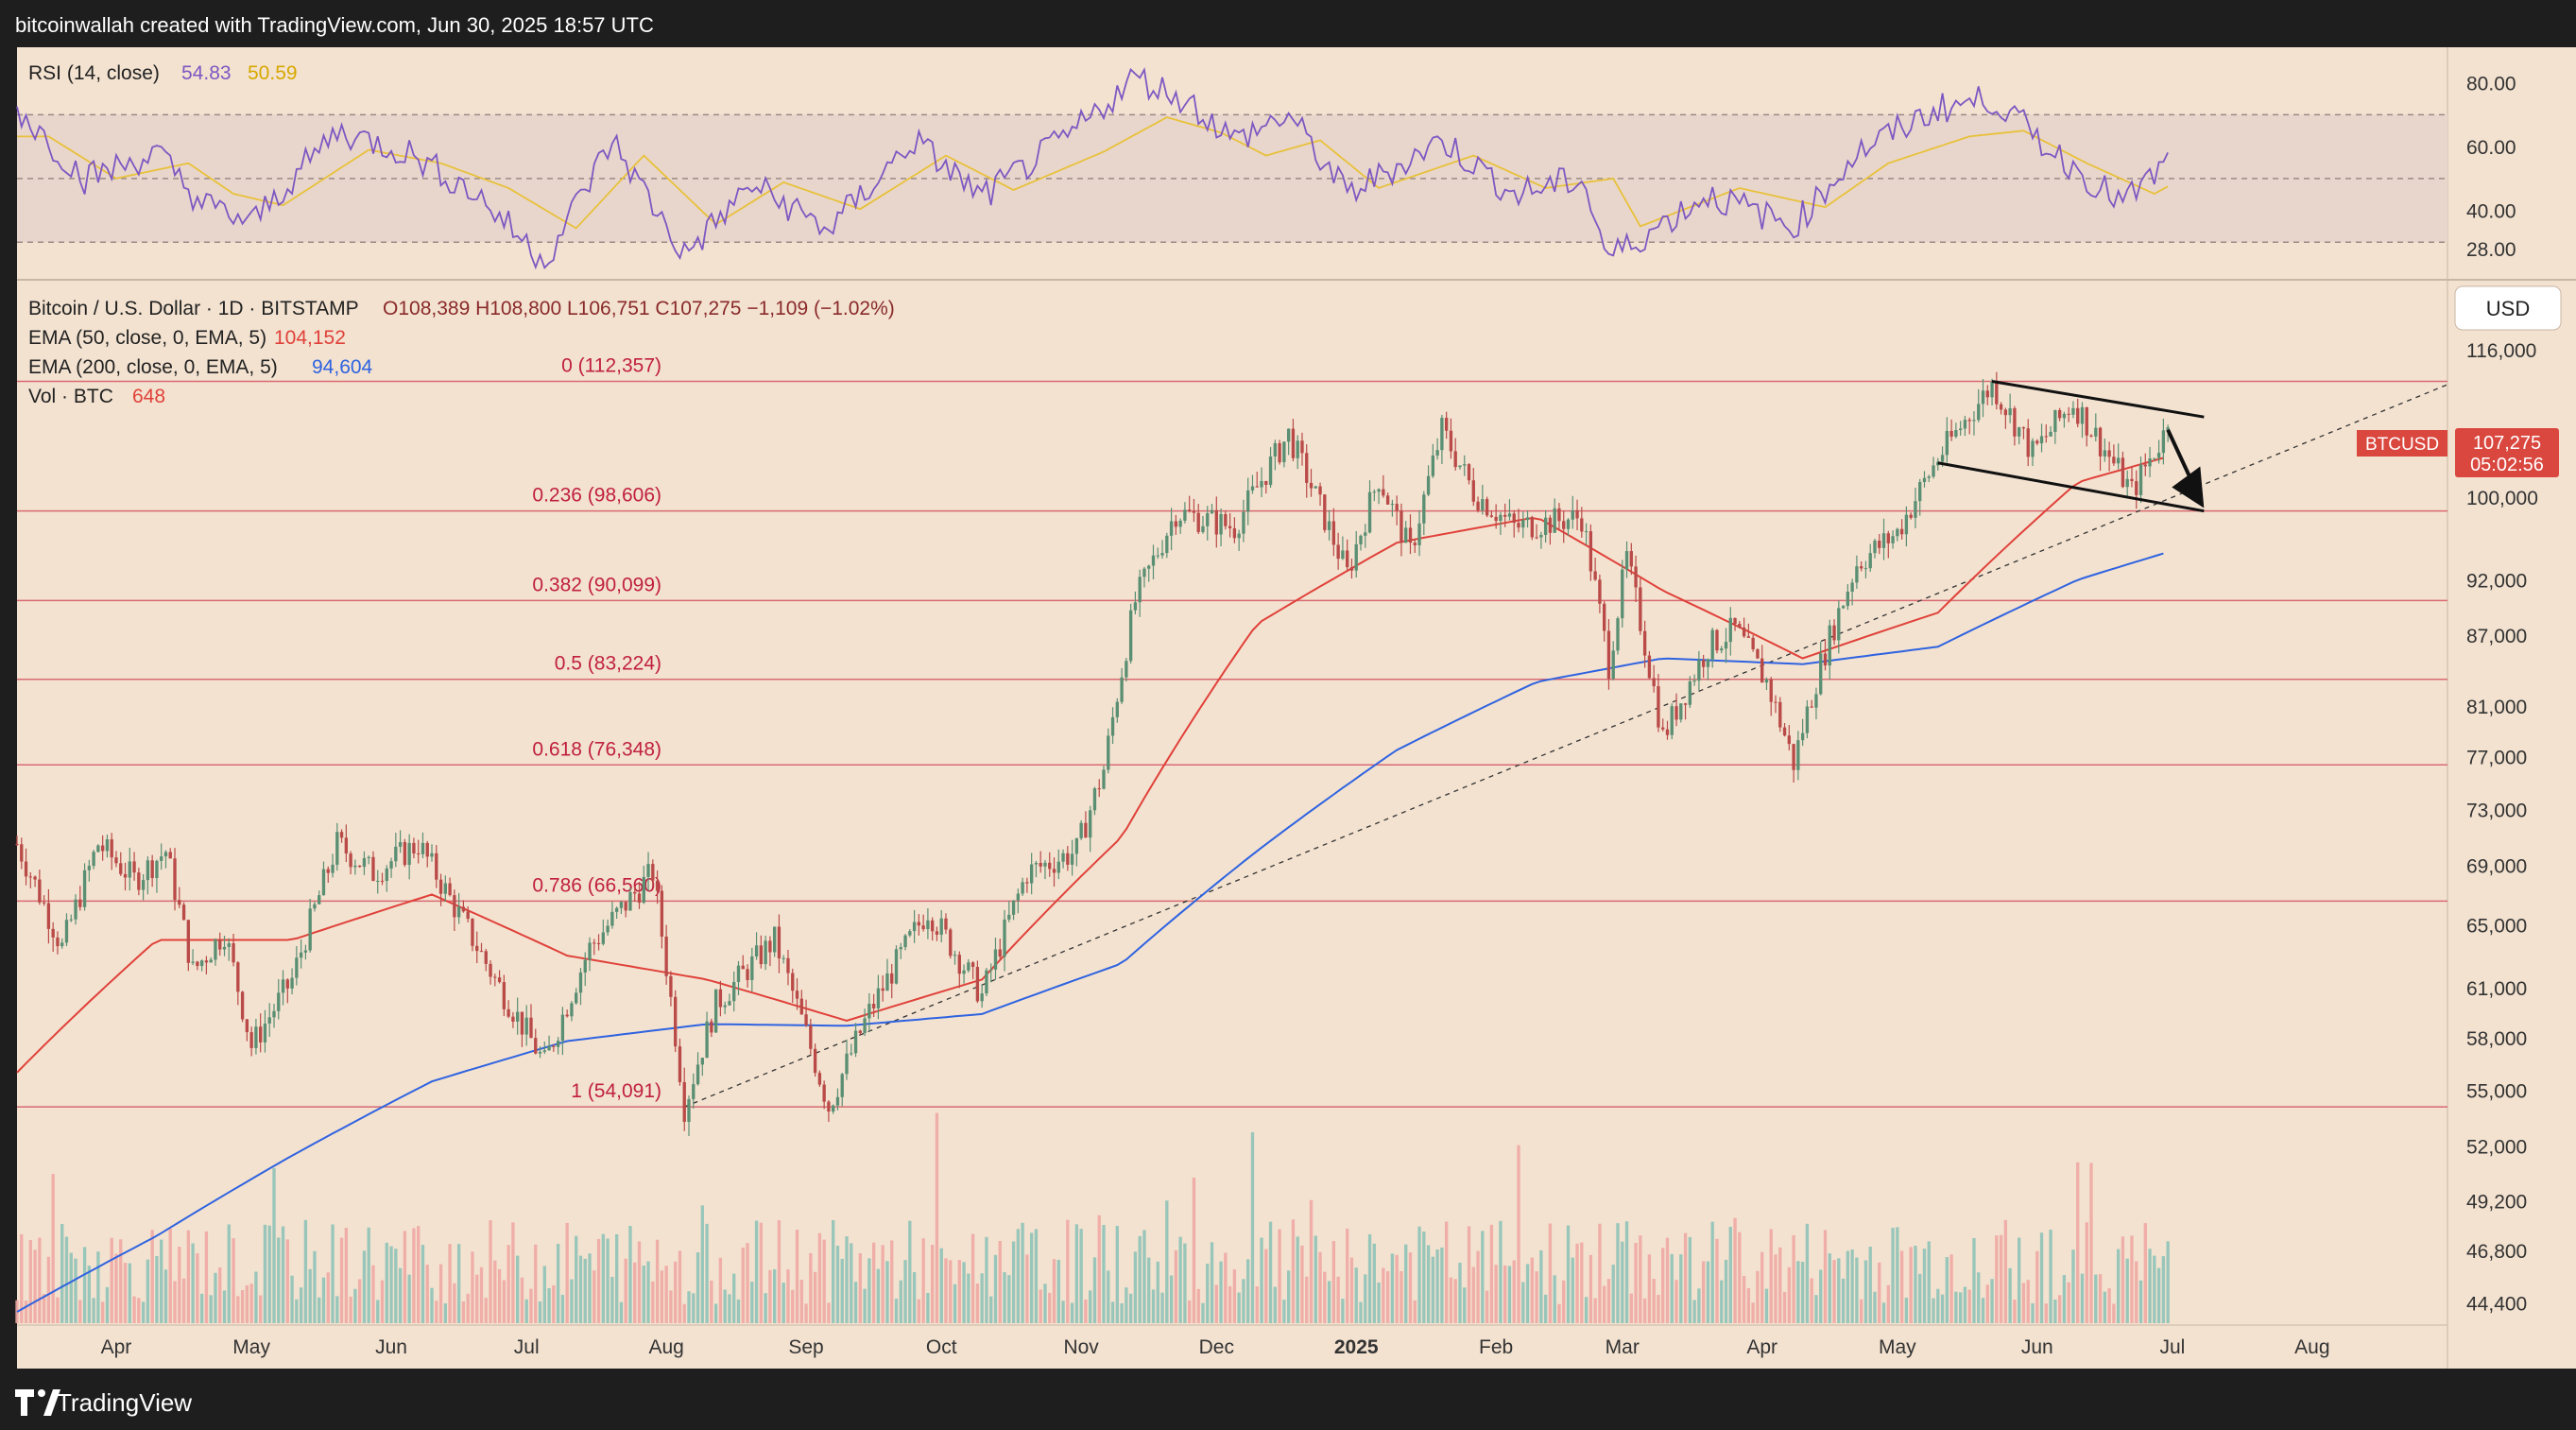 The height and width of the screenshot is (1430, 2576). Describe the element at coordinates (2402, 445) in the screenshot. I see `symbol-tag-text: BTCUSD` at that location.